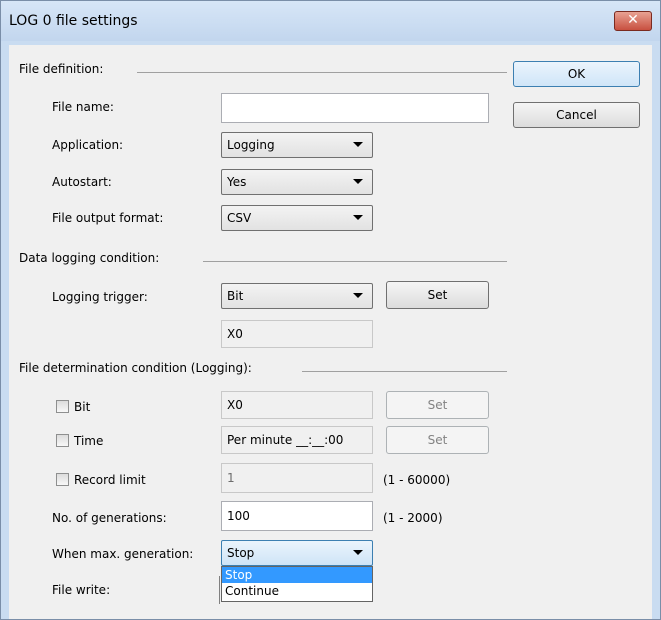 Image resolution: width=661 pixels, height=620 pixels. What do you see at coordinates (576, 74) in the screenshot?
I see `ok-button: OK` at bounding box center [576, 74].